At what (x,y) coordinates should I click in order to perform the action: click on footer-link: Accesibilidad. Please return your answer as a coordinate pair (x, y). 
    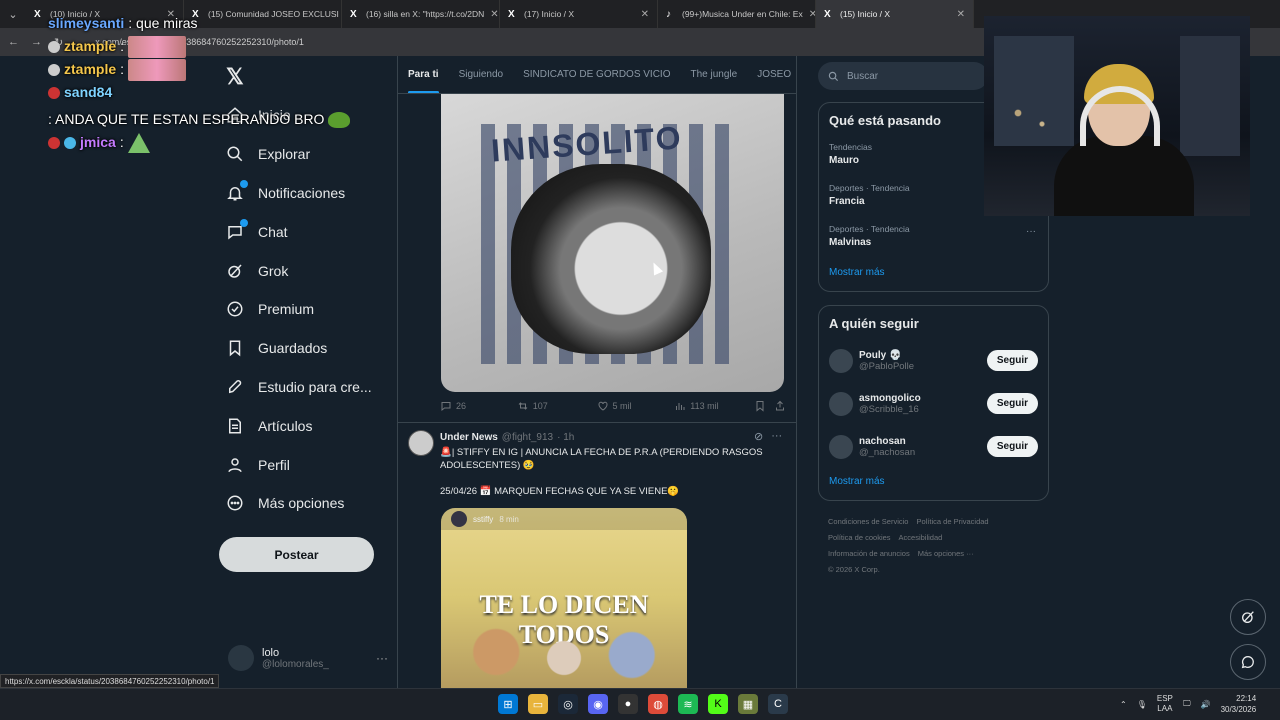
    Looking at the image, I should click on (921, 537).